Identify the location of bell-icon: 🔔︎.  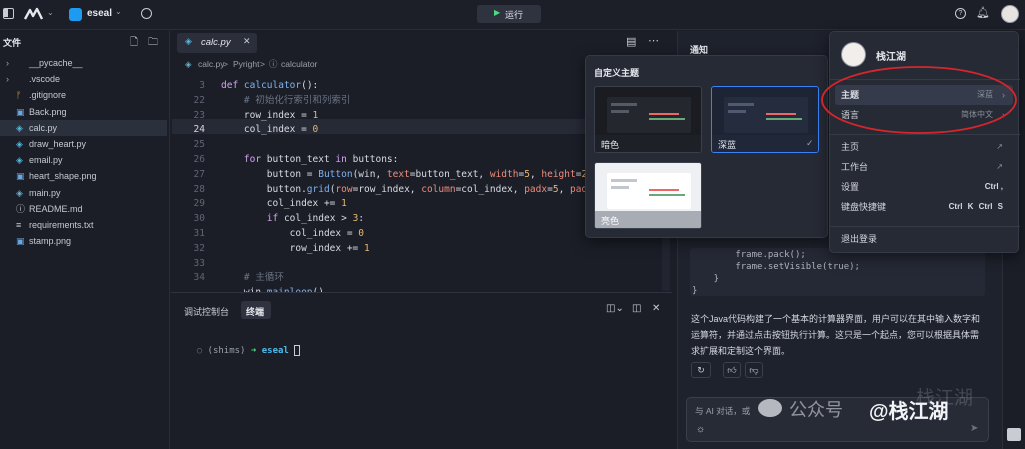
(983, 12).